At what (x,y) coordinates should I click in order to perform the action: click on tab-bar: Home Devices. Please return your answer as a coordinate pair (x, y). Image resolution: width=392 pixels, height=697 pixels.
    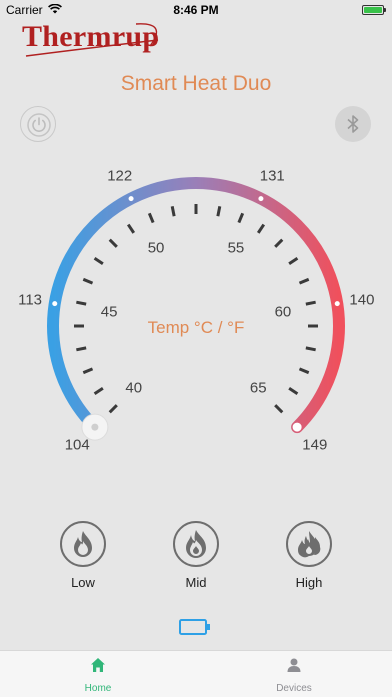
    Looking at the image, I should click on (196, 673).